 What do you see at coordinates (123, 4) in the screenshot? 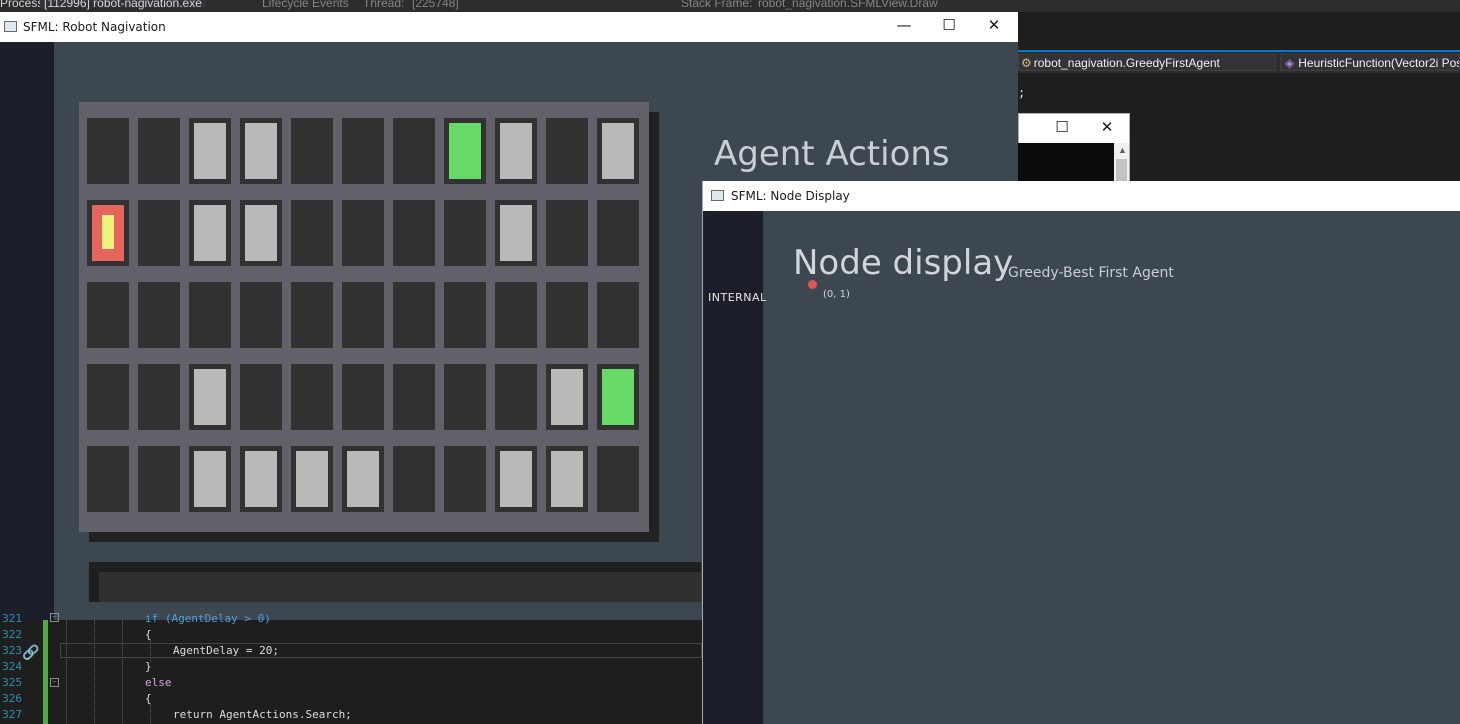
I see `process-dropdown: [112996] robot-nagivation.exe` at bounding box center [123, 4].